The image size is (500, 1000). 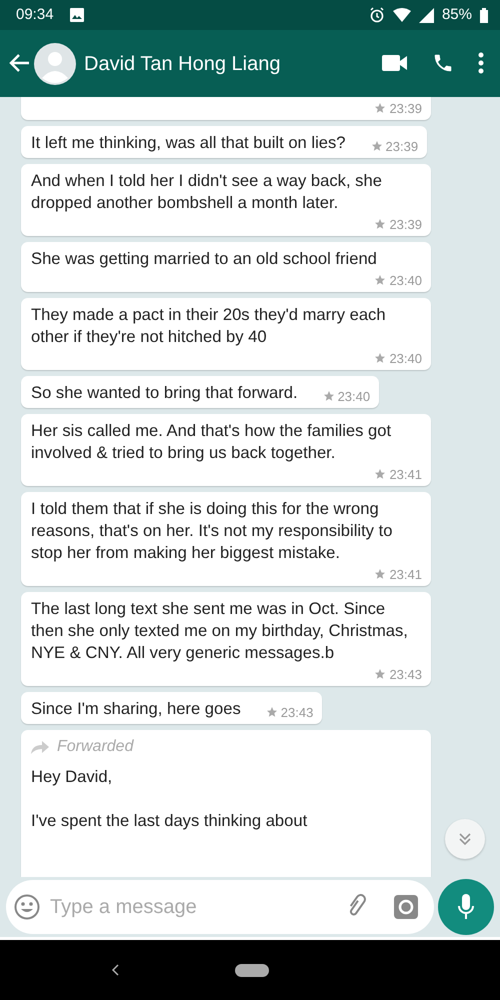 What do you see at coordinates (55, 63) in the screenshot?
I see `avatar-icon` at bounding box center [55, 63].